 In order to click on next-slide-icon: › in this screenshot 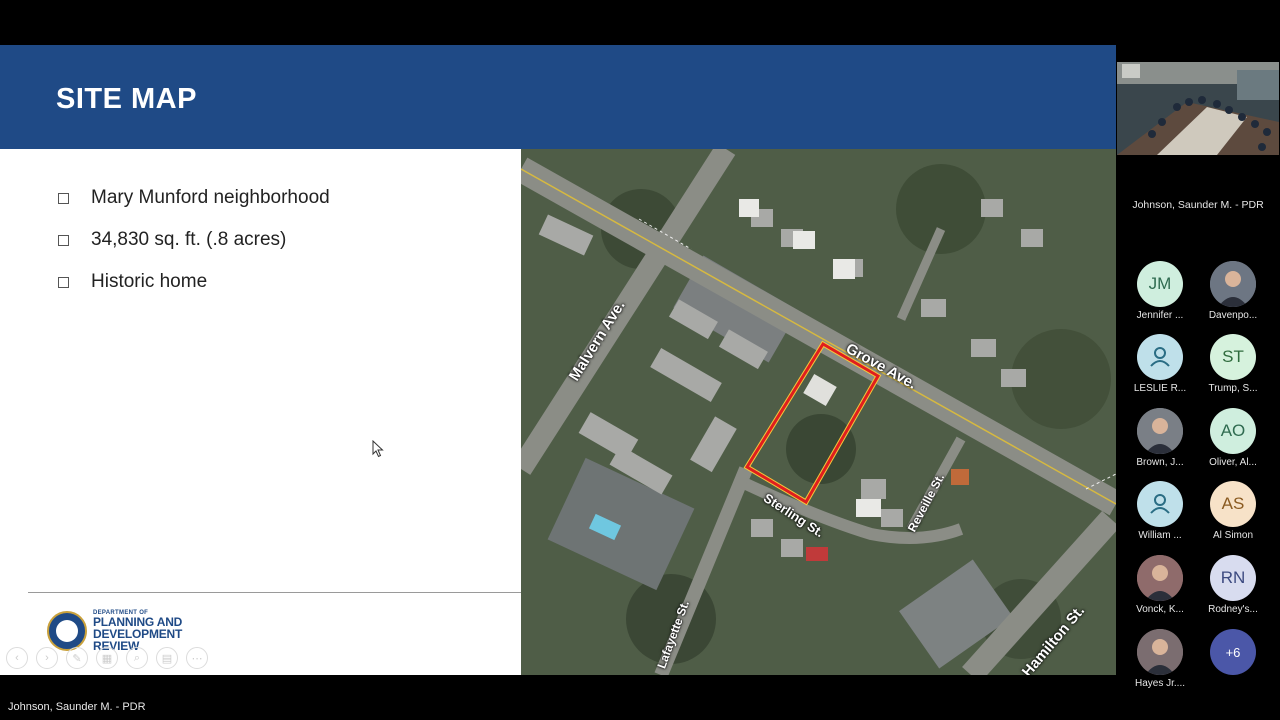, I will do `click(47, 658)`.